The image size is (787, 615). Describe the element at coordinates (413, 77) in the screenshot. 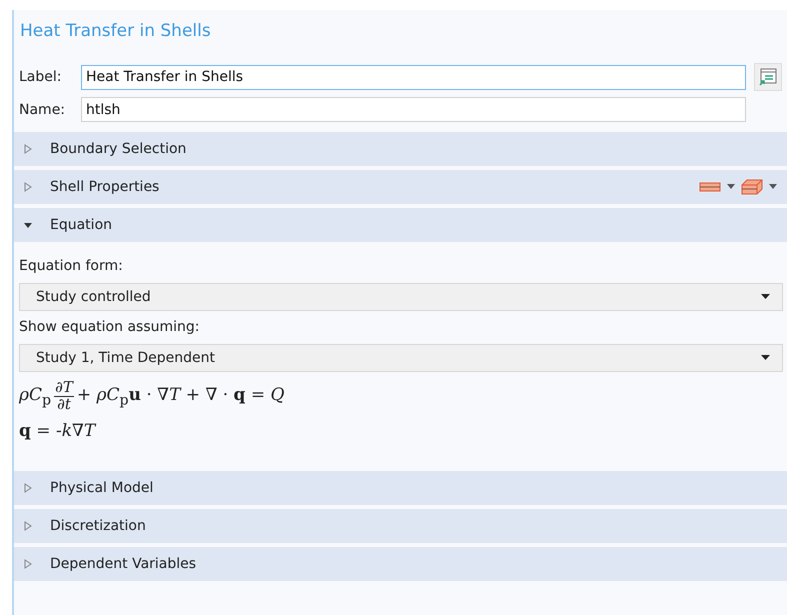

I see `text-field: Heat Transfer in Shells` at that location.